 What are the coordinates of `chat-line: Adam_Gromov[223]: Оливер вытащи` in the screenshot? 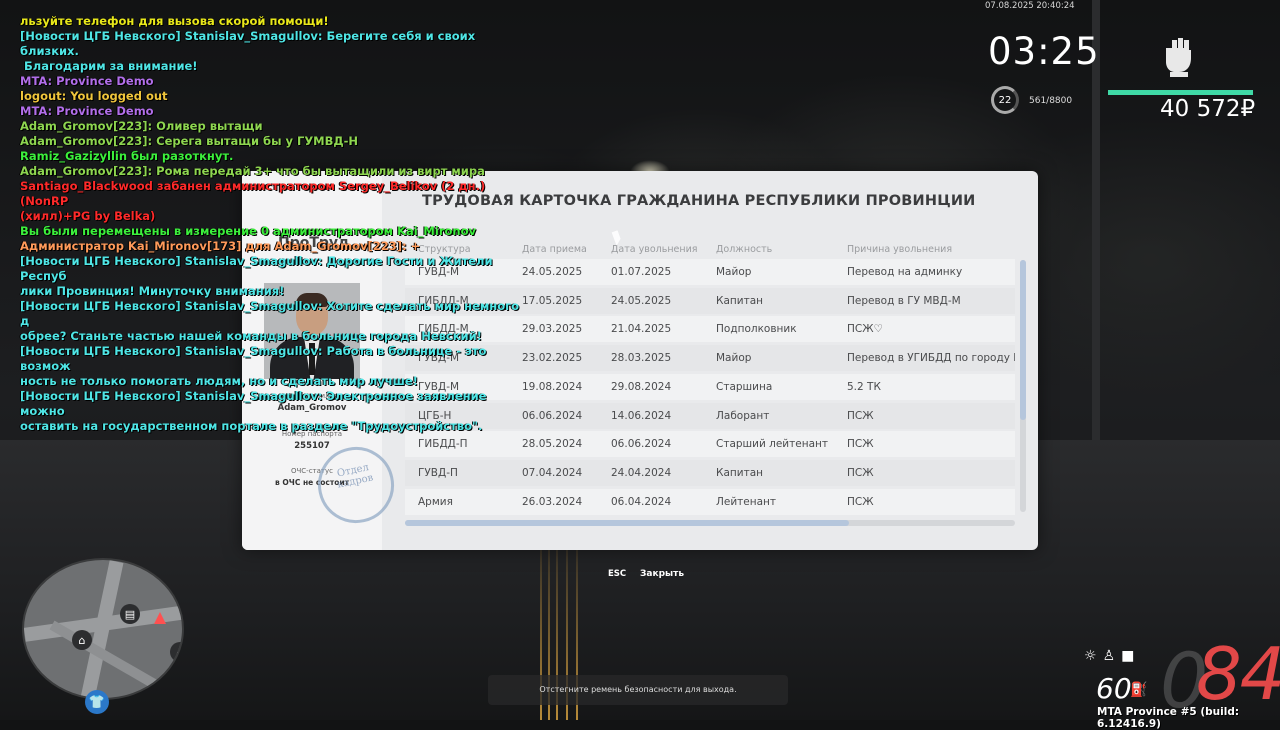 It's located at (141, 126).